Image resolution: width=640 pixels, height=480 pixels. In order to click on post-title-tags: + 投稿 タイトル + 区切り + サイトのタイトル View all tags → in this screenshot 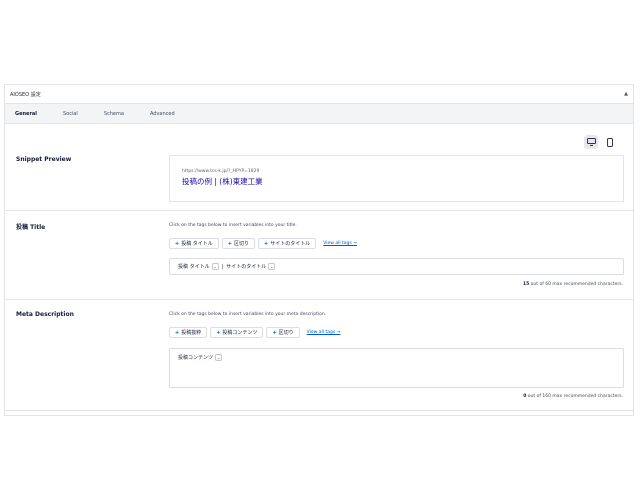, I will do `click(263, 243)`.